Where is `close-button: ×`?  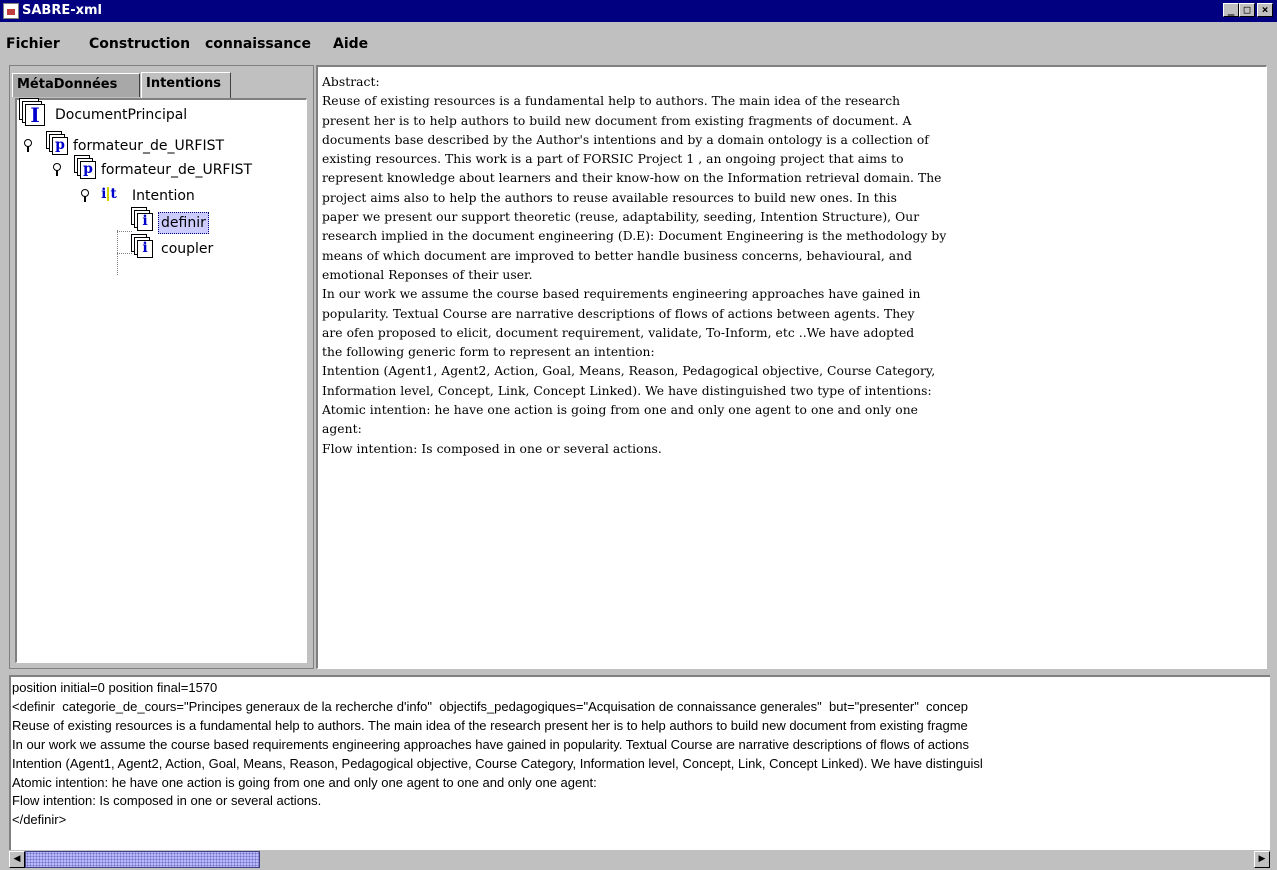 close-button: × is located at coordinates (1265, 10).